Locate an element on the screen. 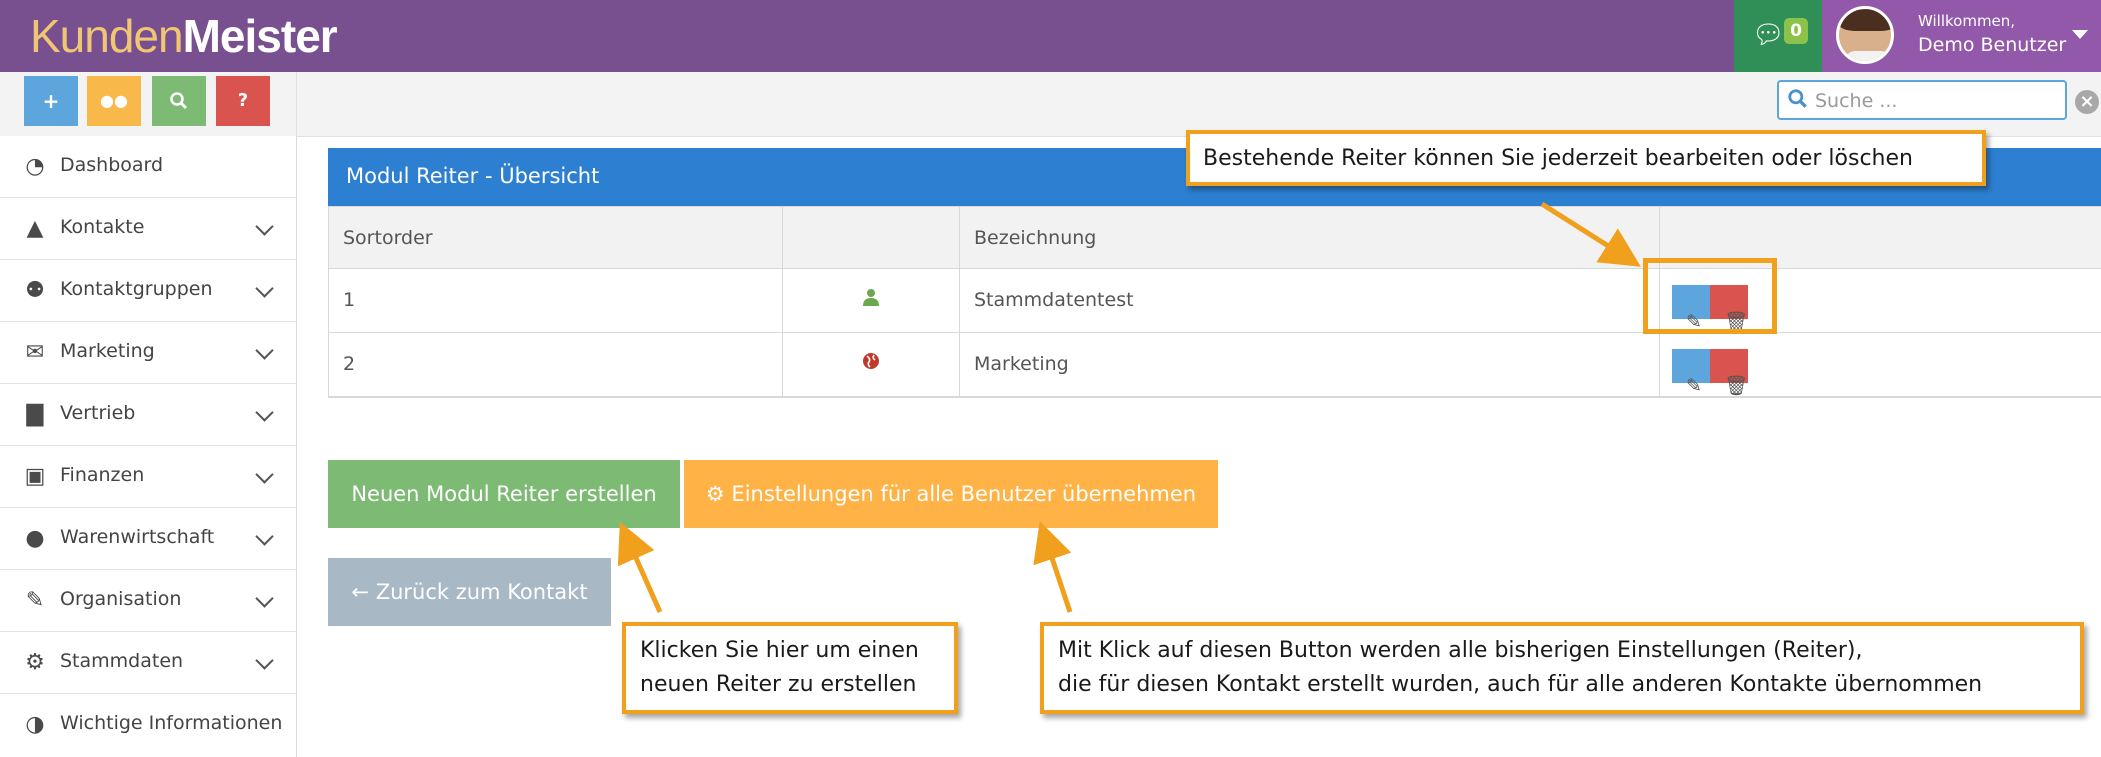 The width and height of the screenshot is (2101, 757). search-button is located at coordinates (179, 101).